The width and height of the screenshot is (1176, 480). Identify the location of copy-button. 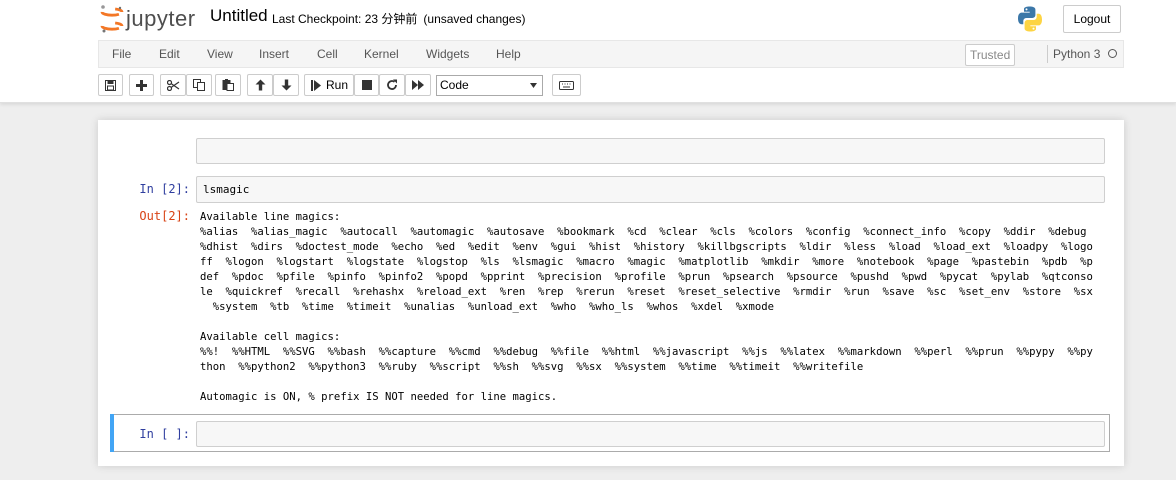
(199, 85).